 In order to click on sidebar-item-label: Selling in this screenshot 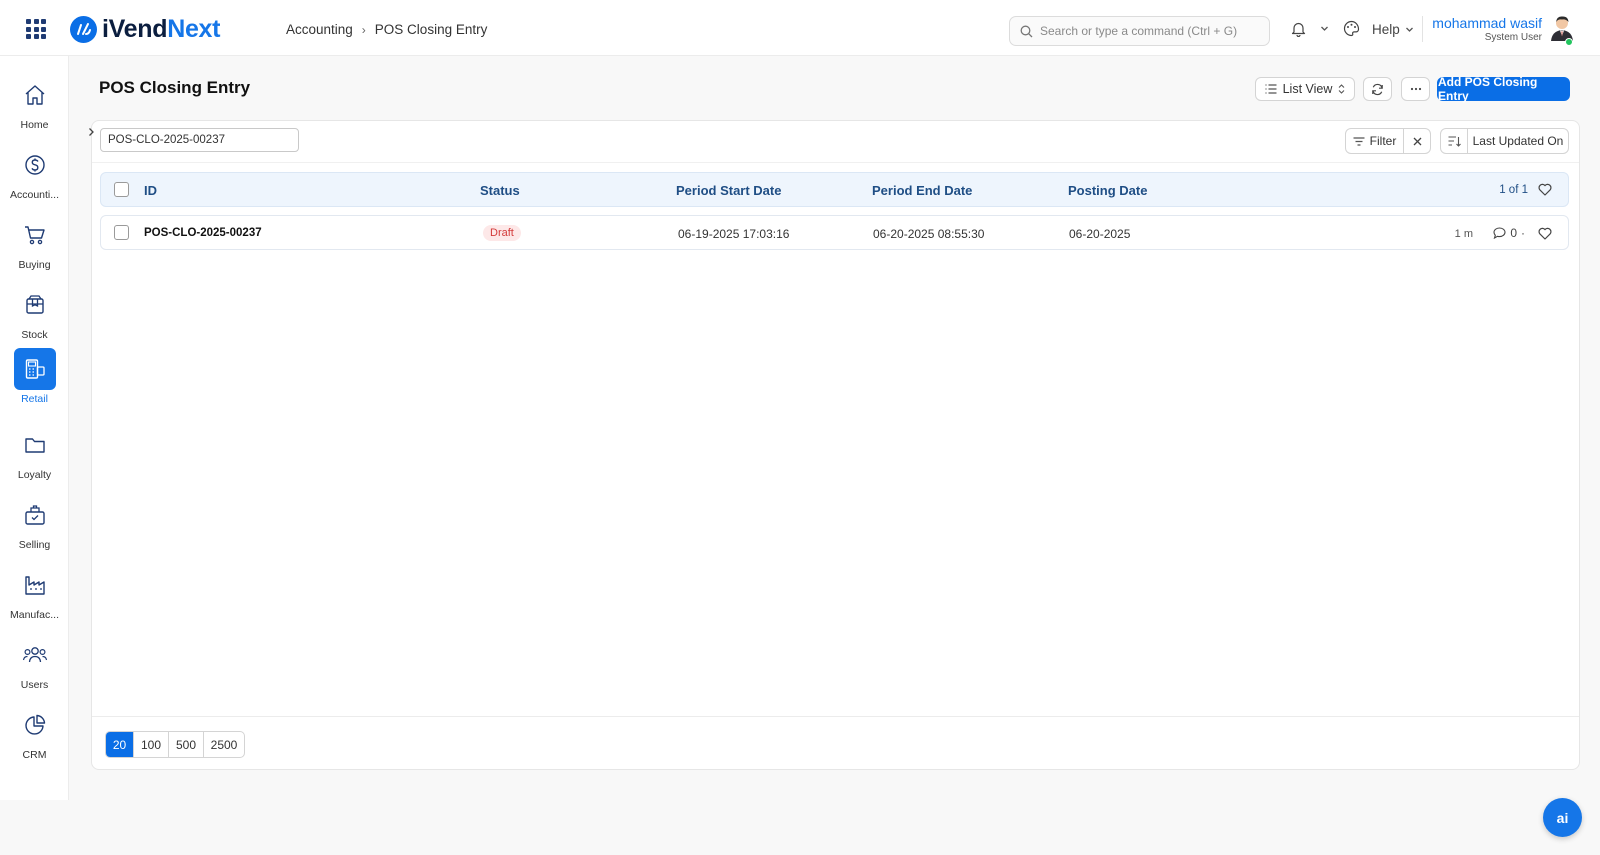, I will do `click(34, 545)`.